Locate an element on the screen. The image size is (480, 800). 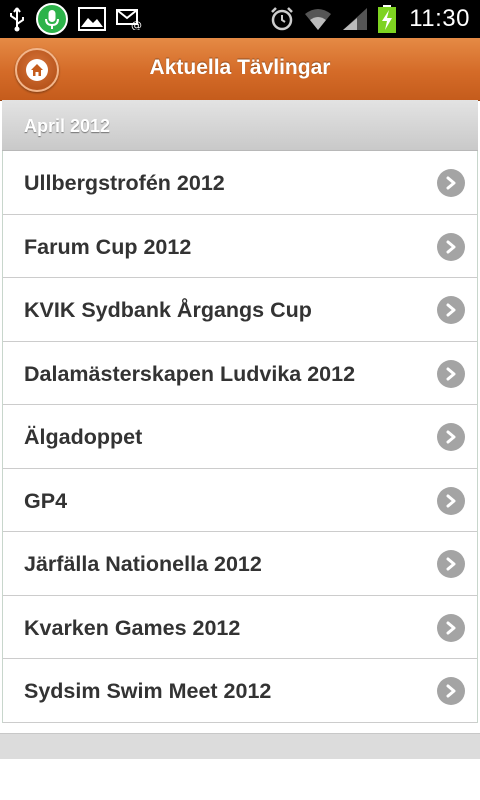
list-item-label: KVIK Sydbank Årgangs Cup is located at coordinates (168, 310).